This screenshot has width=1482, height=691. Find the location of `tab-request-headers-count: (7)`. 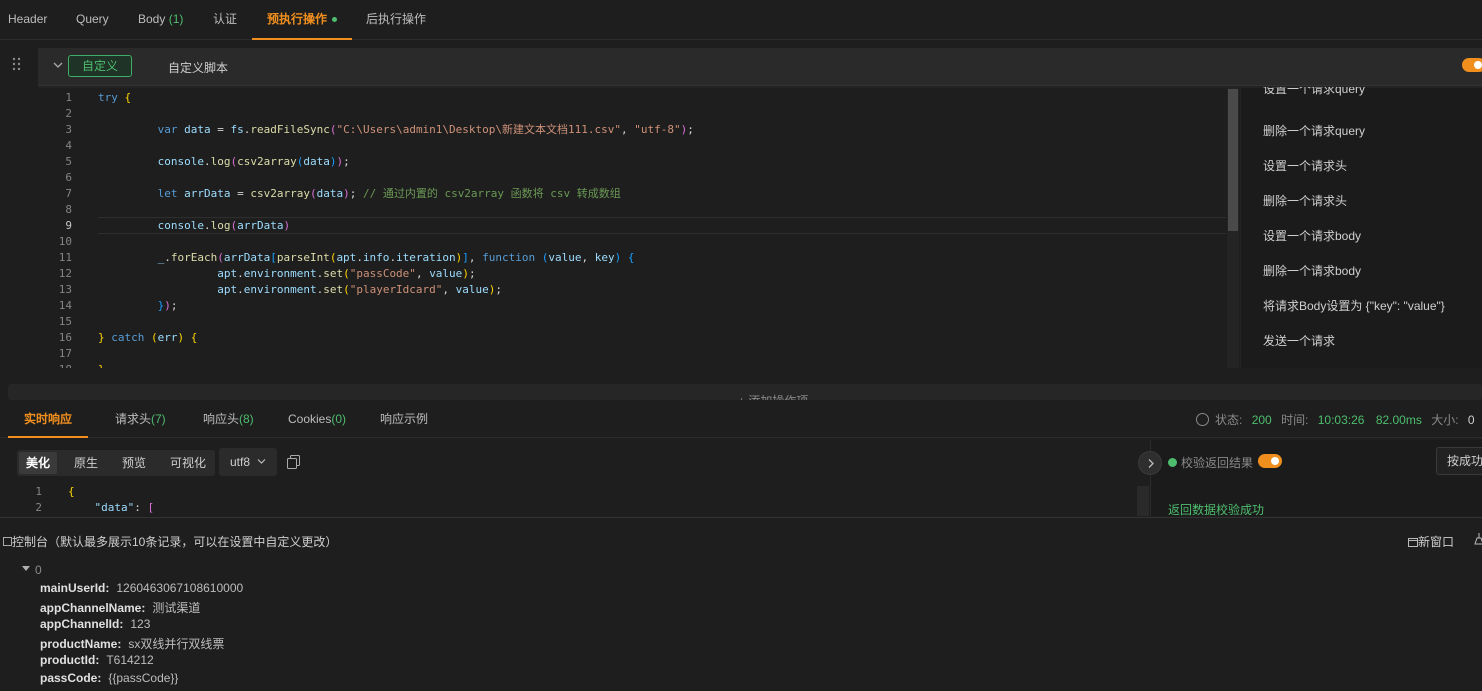

tab-request-headers-count: (7) is located at coordinates (158, 419).